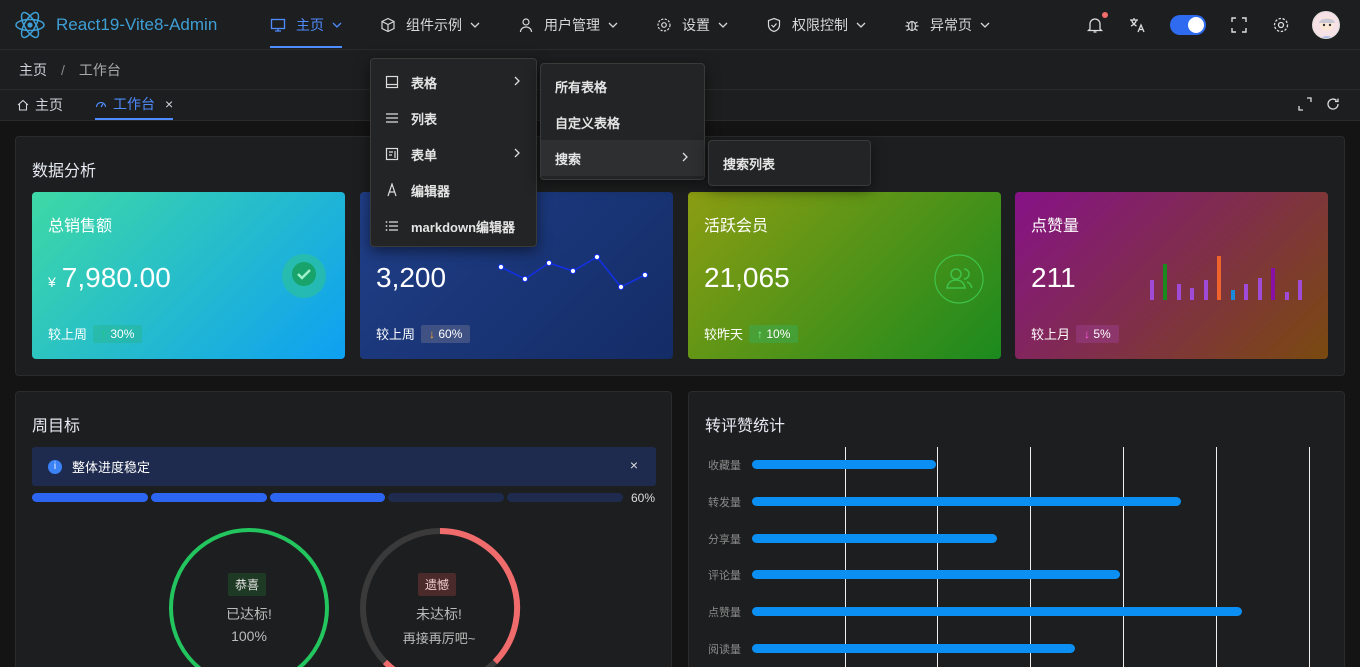  What do you see at coordinates (1305, 104) in the screenshot?
I see `expand-icon` at bounding box center [1305, 104].